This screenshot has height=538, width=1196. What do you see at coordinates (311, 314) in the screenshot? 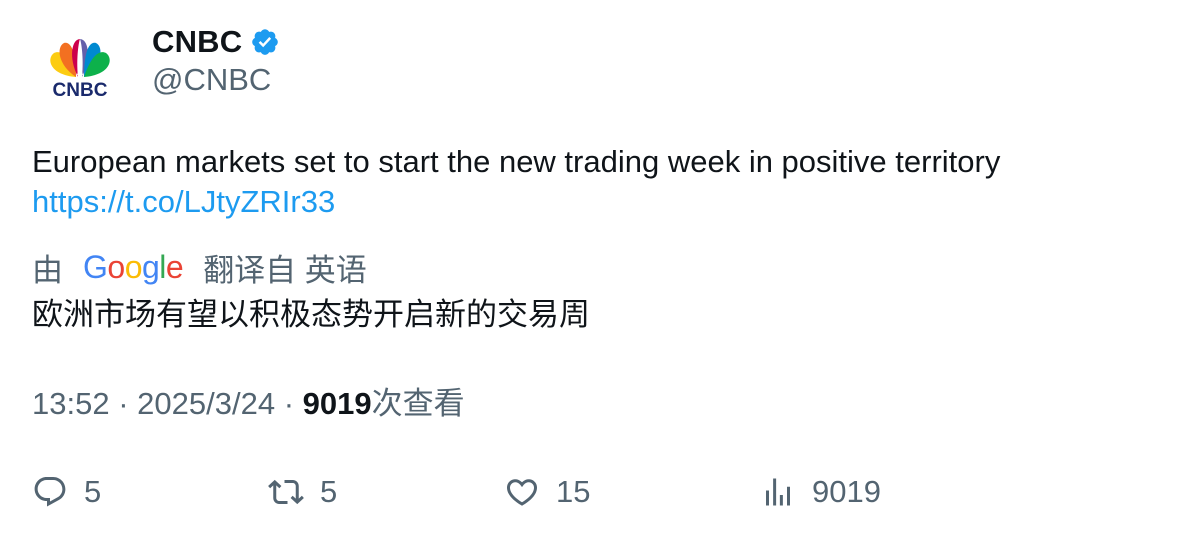
I see `translated-text: 欧洲市场有望以积极态势开启新的交易周` at bounding box center [311, 314].